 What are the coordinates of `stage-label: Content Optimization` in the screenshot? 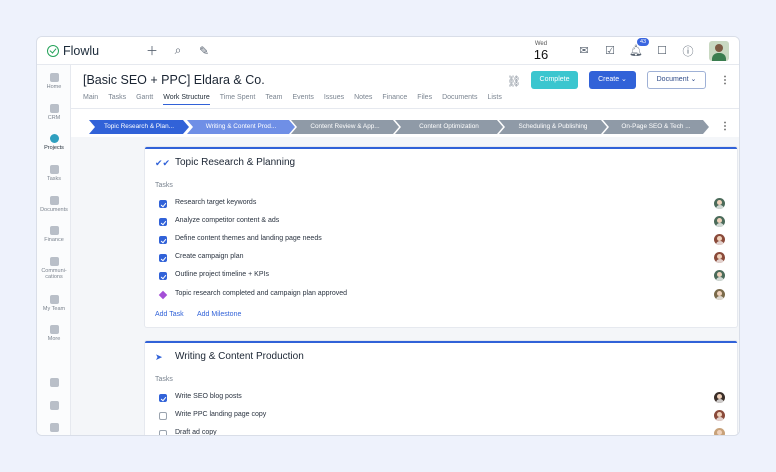 It's located at (449, 126).